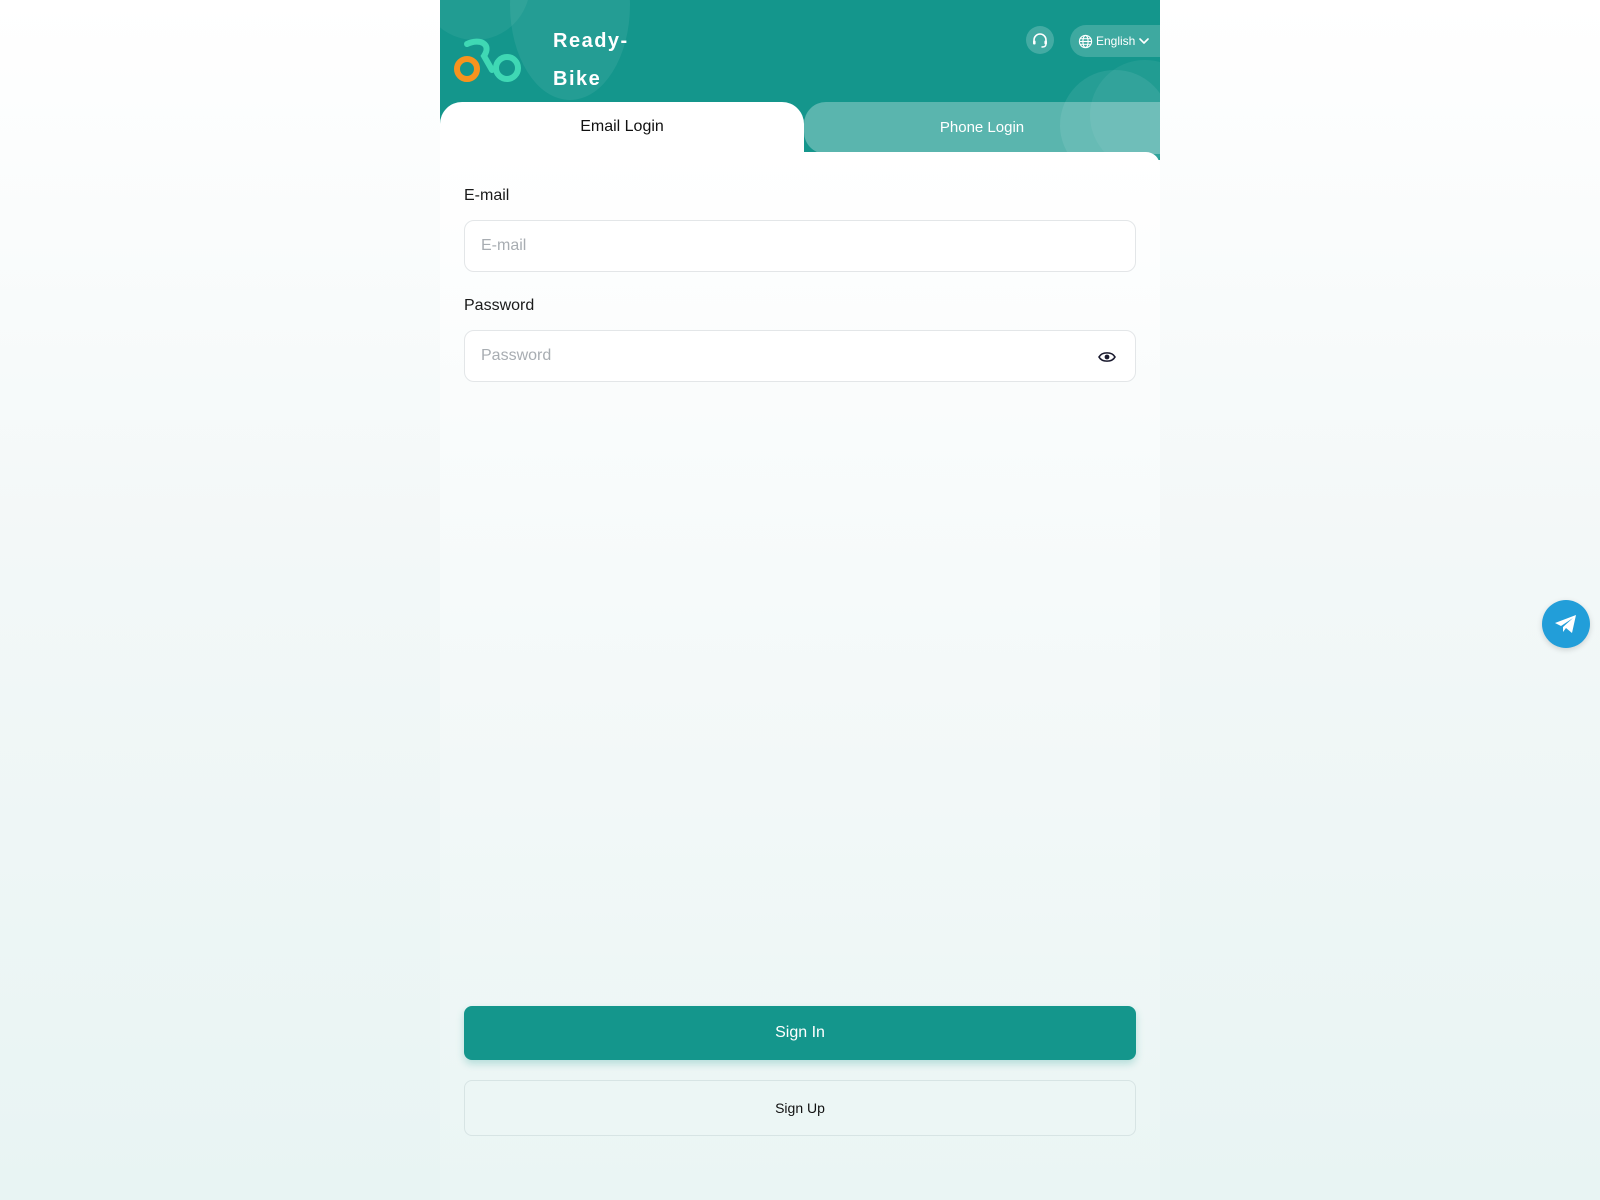 The image size is (1600, 1200). I want to click on sign-up-button: Sign Up, so click(800, 1108).